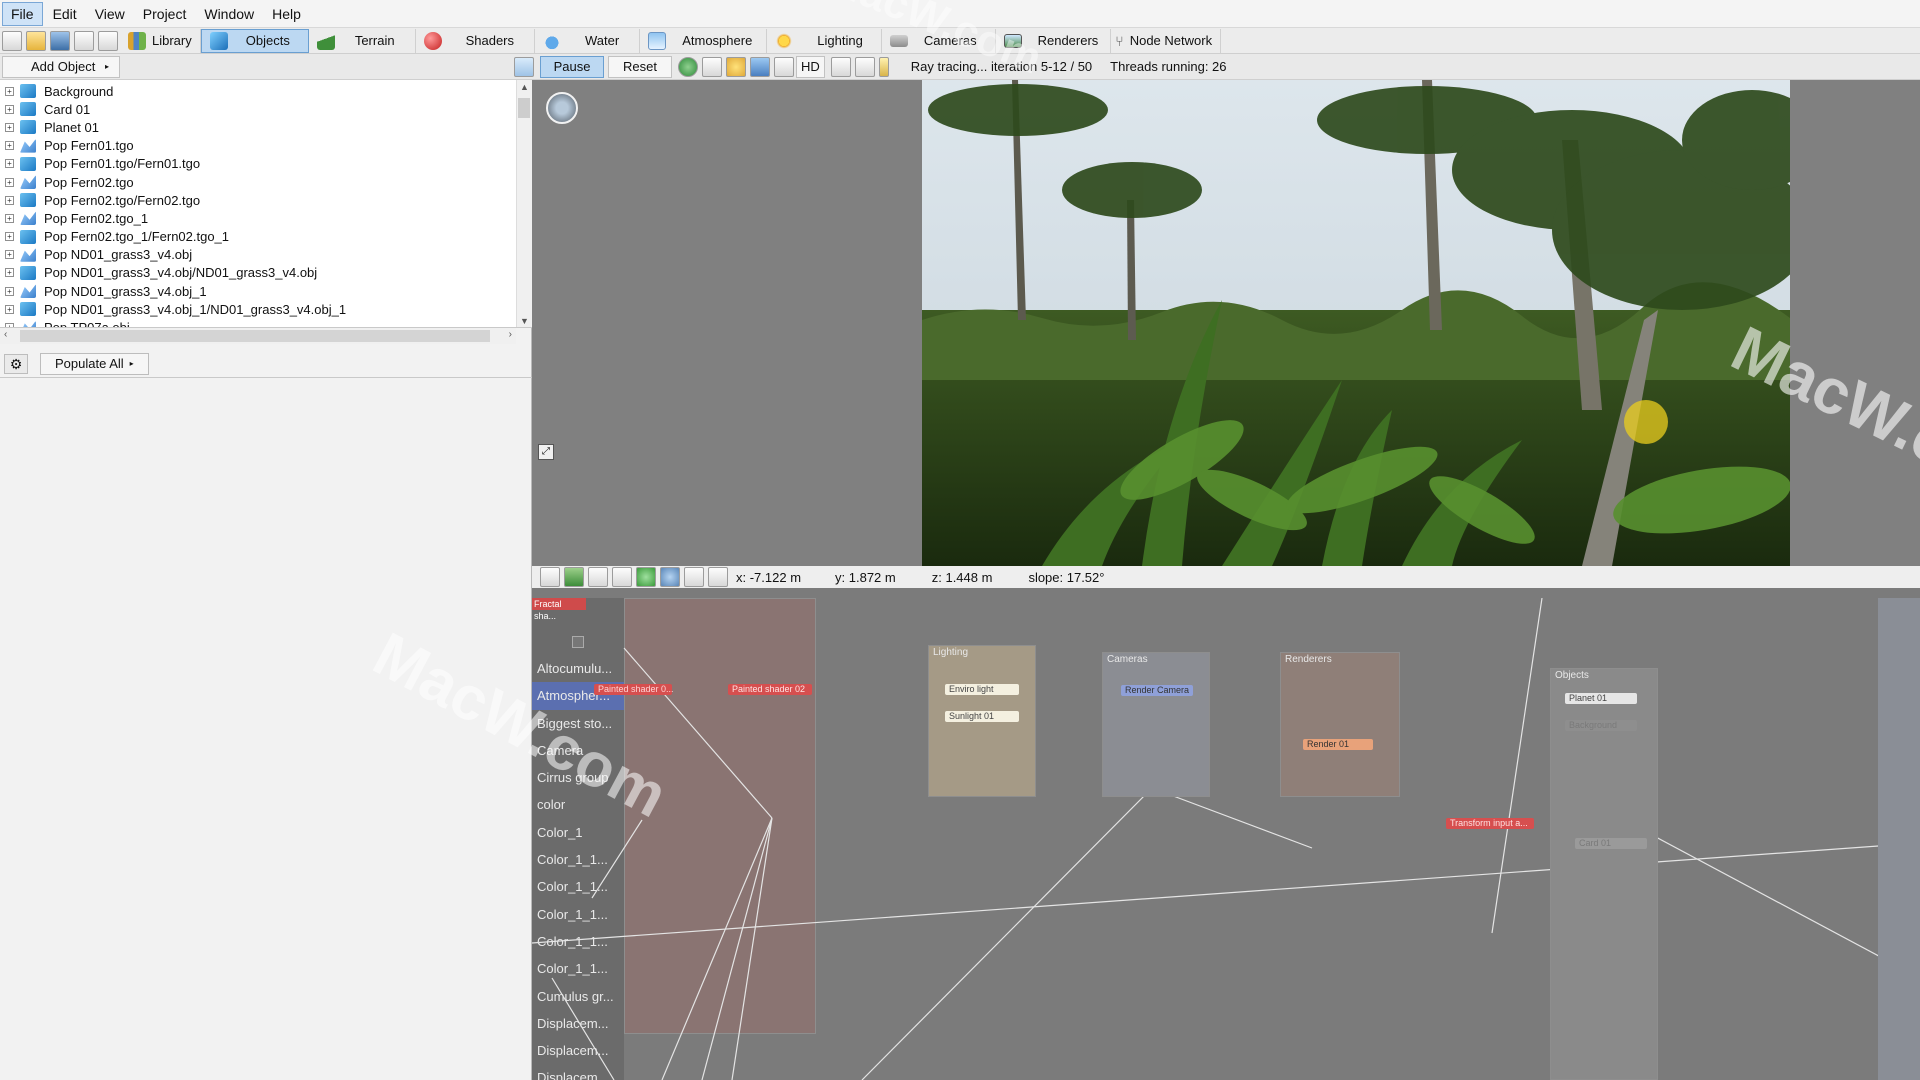 Image resolution: width=1920 pixels, height=1080 pixels. I want to click on menu-window: Window, so click(229, 14).